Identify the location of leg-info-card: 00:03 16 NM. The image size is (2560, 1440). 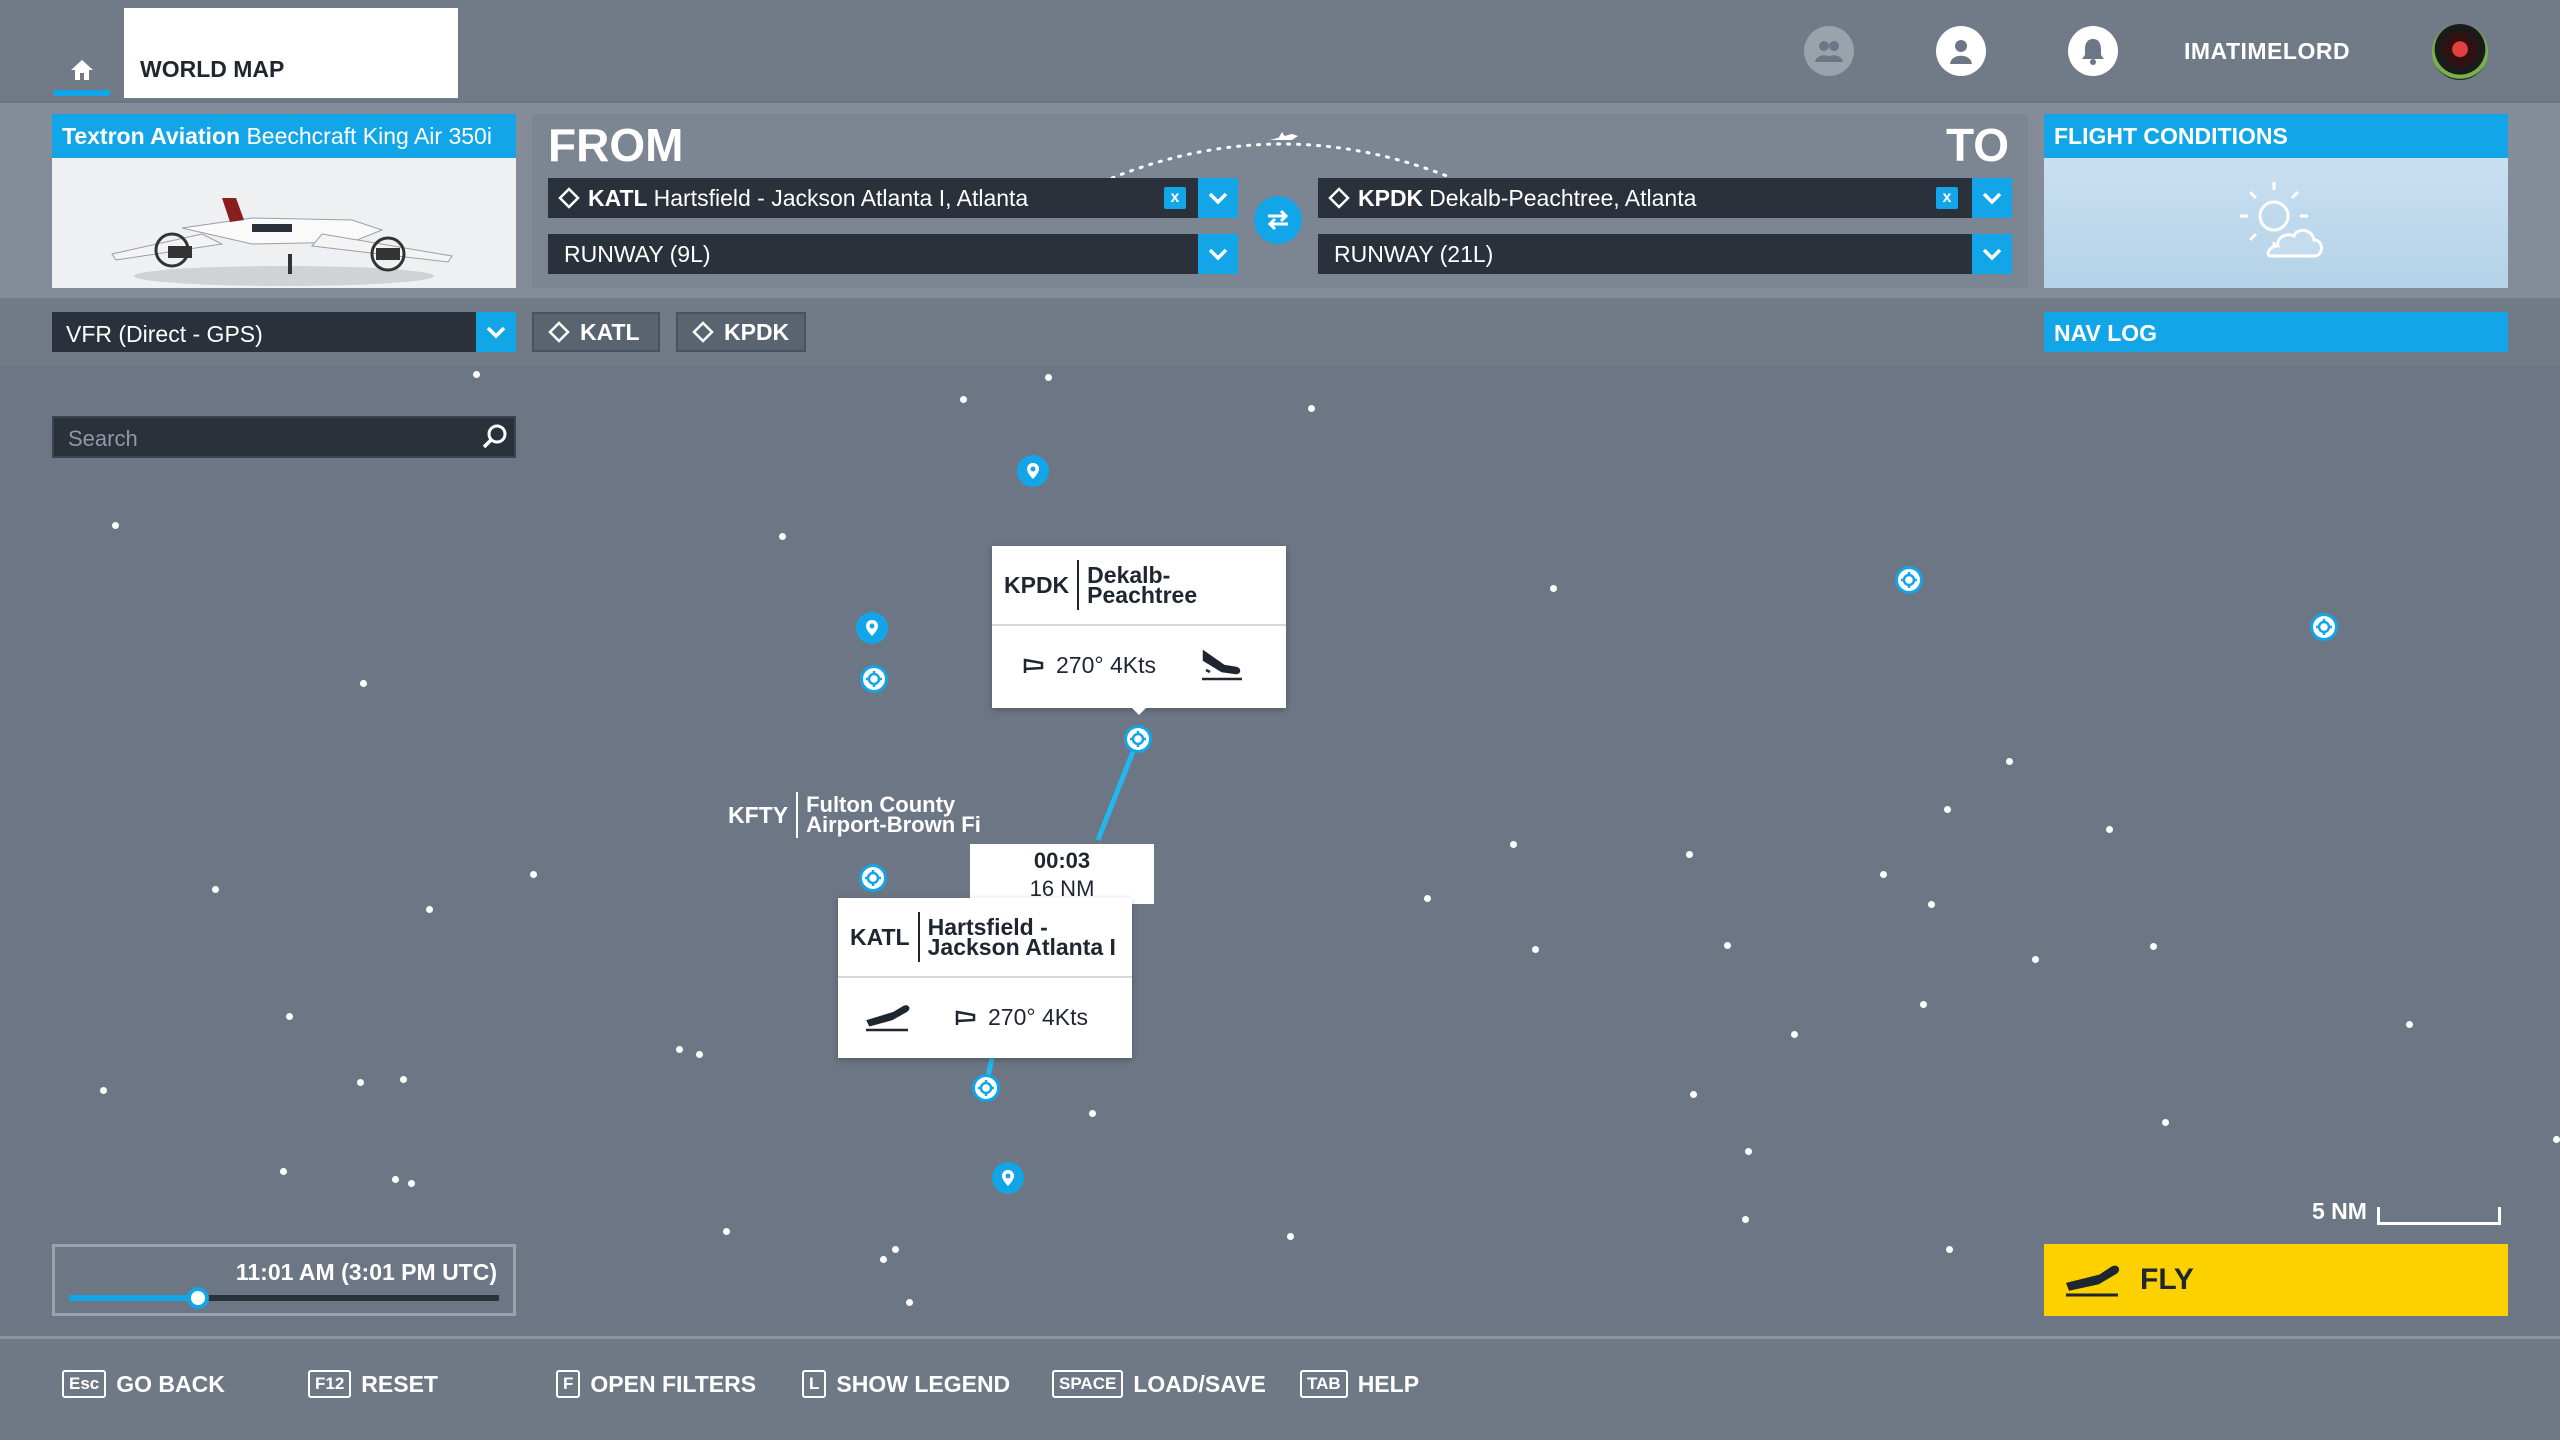
(1062, 874).